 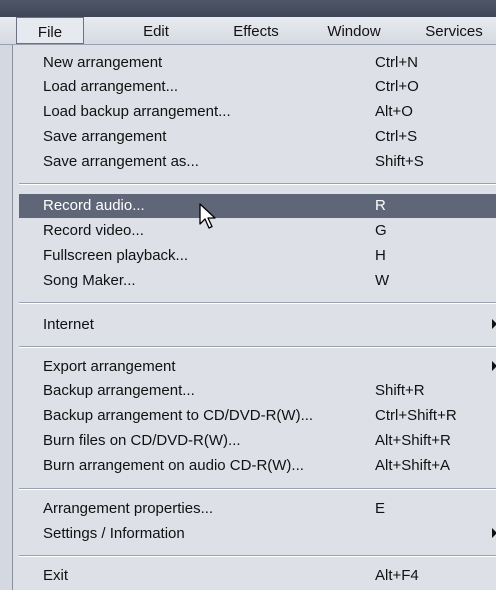 What do you see at coordinates (396, 62) in the screenshot?
I see `menu-item-shortcut: Ctrl+N` at bounding box center [396, 62].